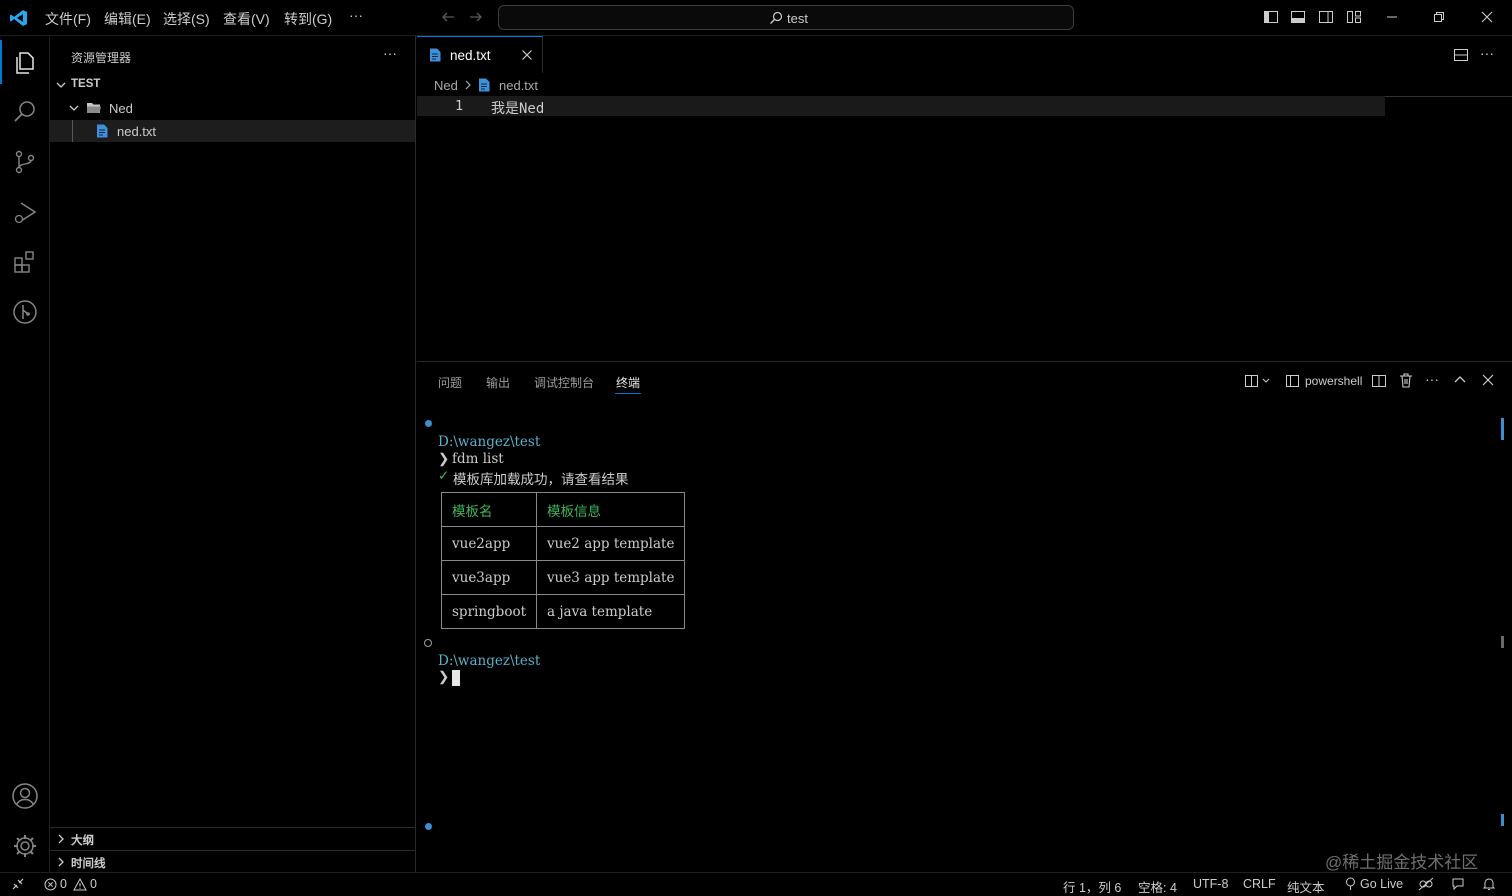 This screenshot has height=896, width=1512. What do you see at coordinates (1257, 381) in the screenshot?
I see `new-terminal-split-icon` at bounding box center [1257, 381].